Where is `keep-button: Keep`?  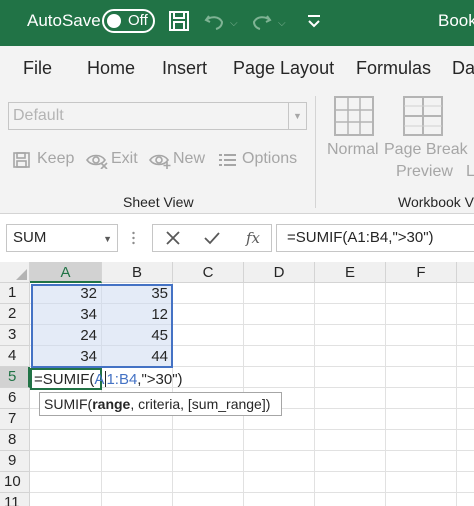 keep-button: Keep is located at coordinates (43, 160).